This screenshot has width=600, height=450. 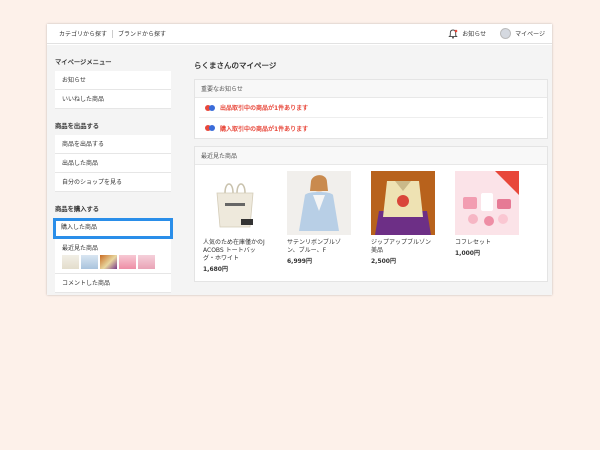 What do you see at coordinates (235, 203) in the screenshot?
I see `product-image-tote` at bounding box center [235, 203].